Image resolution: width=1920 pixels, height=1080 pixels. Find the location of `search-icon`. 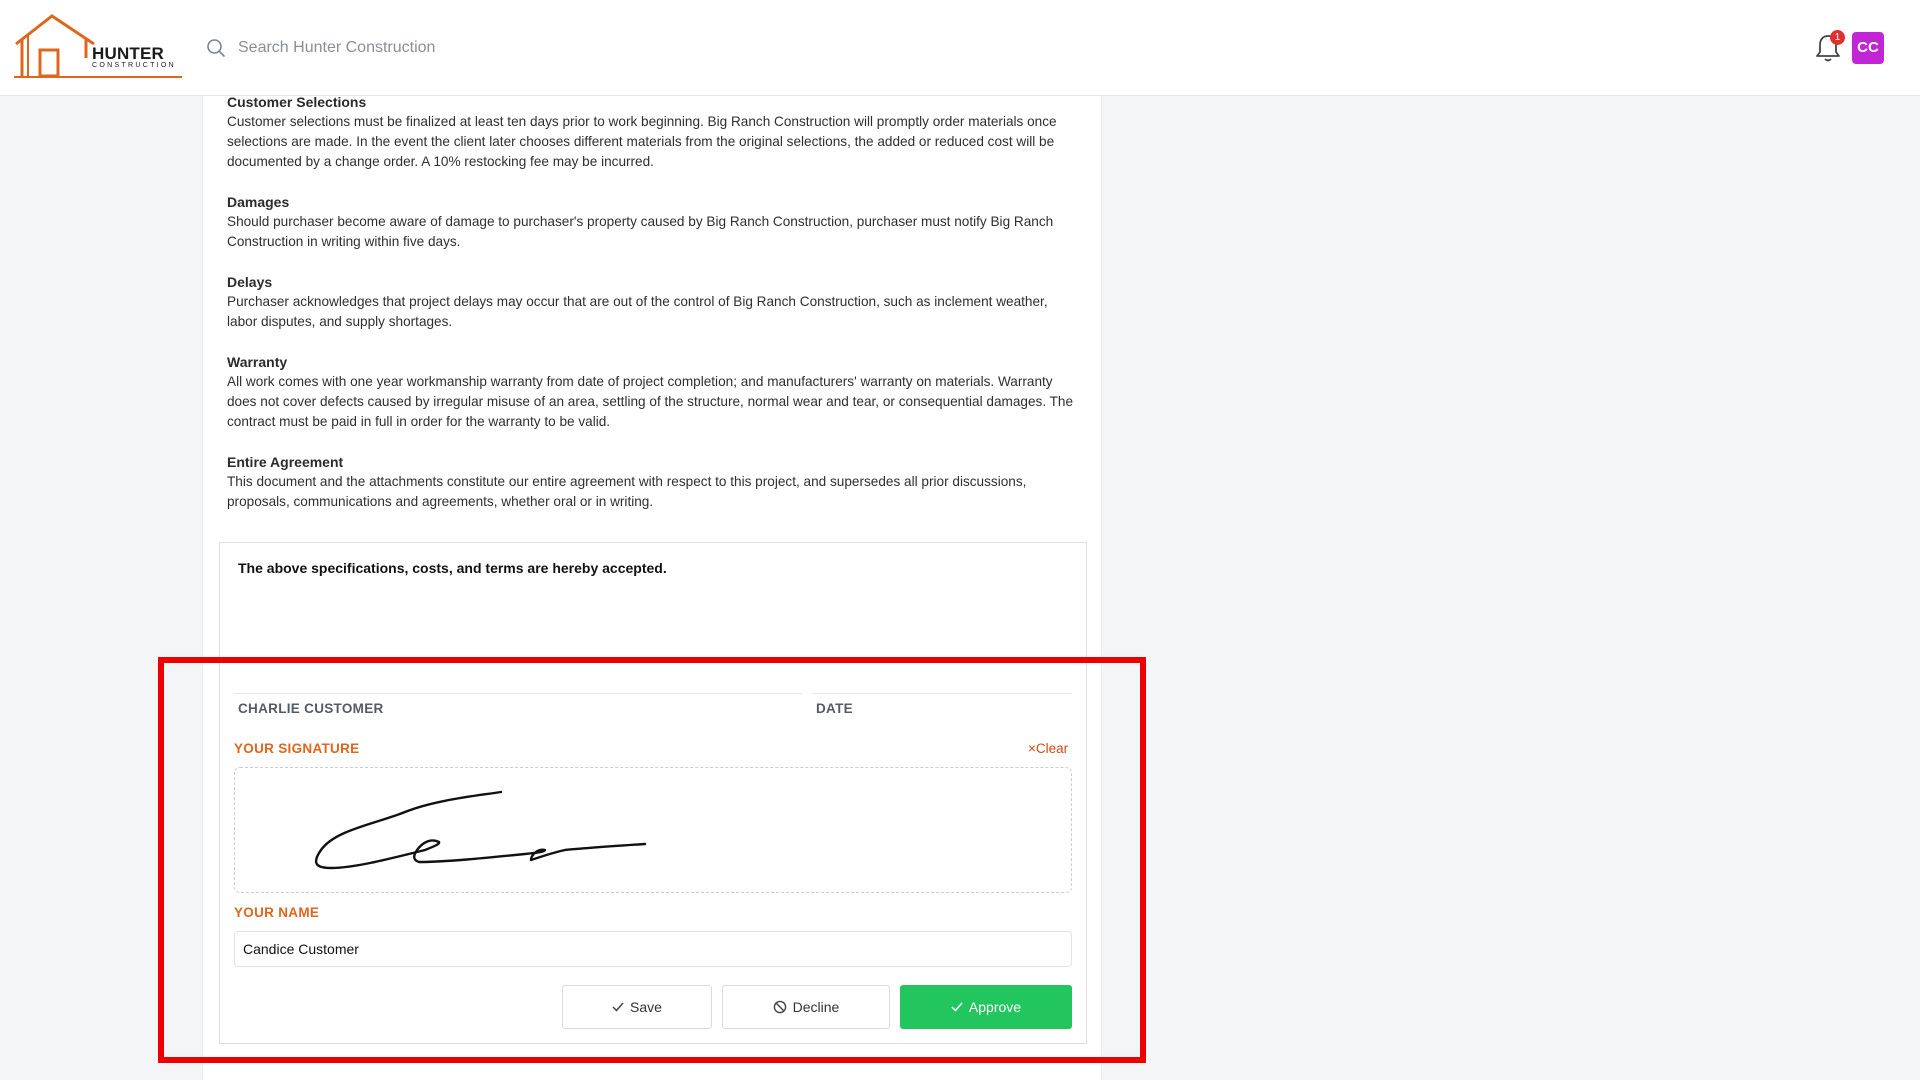

search-icon is located at coordinates (216, 48).